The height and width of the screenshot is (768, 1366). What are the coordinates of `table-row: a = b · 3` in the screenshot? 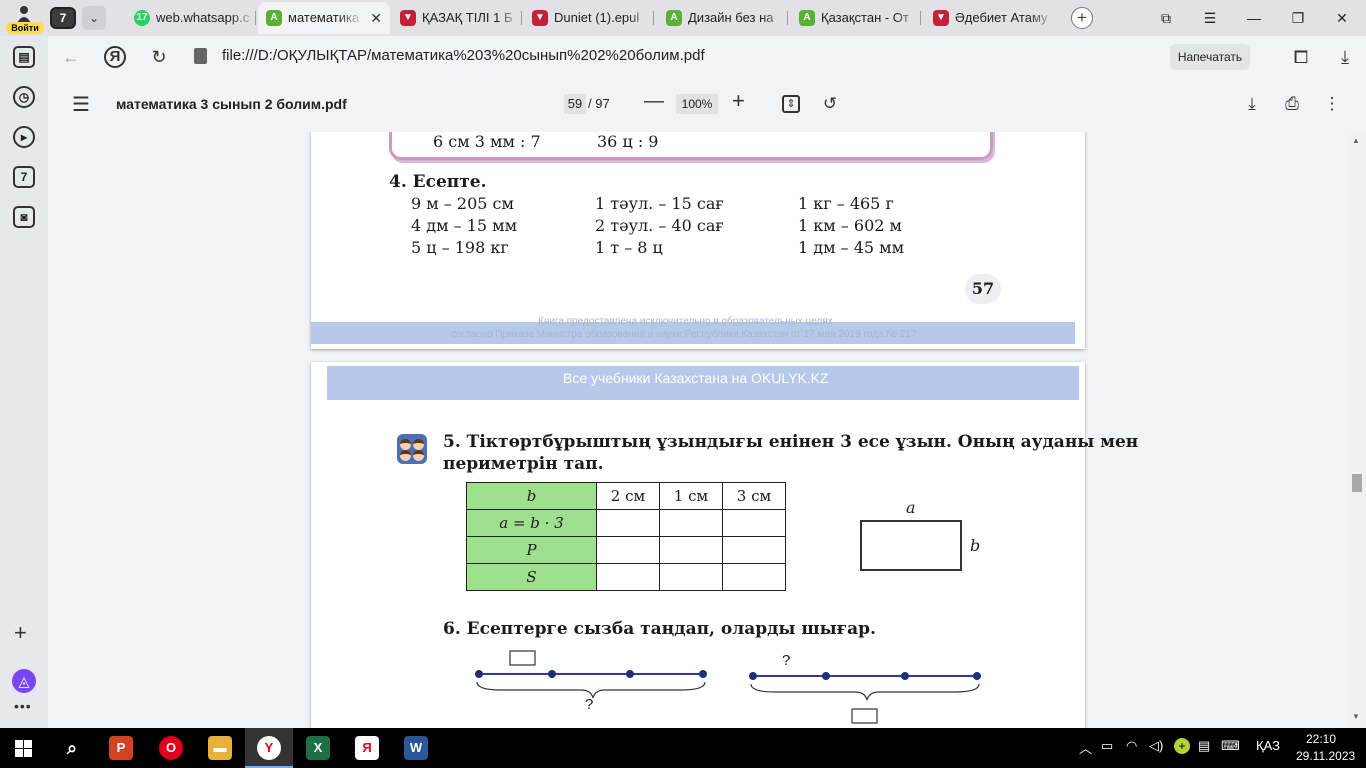 It's located at (626, 523).